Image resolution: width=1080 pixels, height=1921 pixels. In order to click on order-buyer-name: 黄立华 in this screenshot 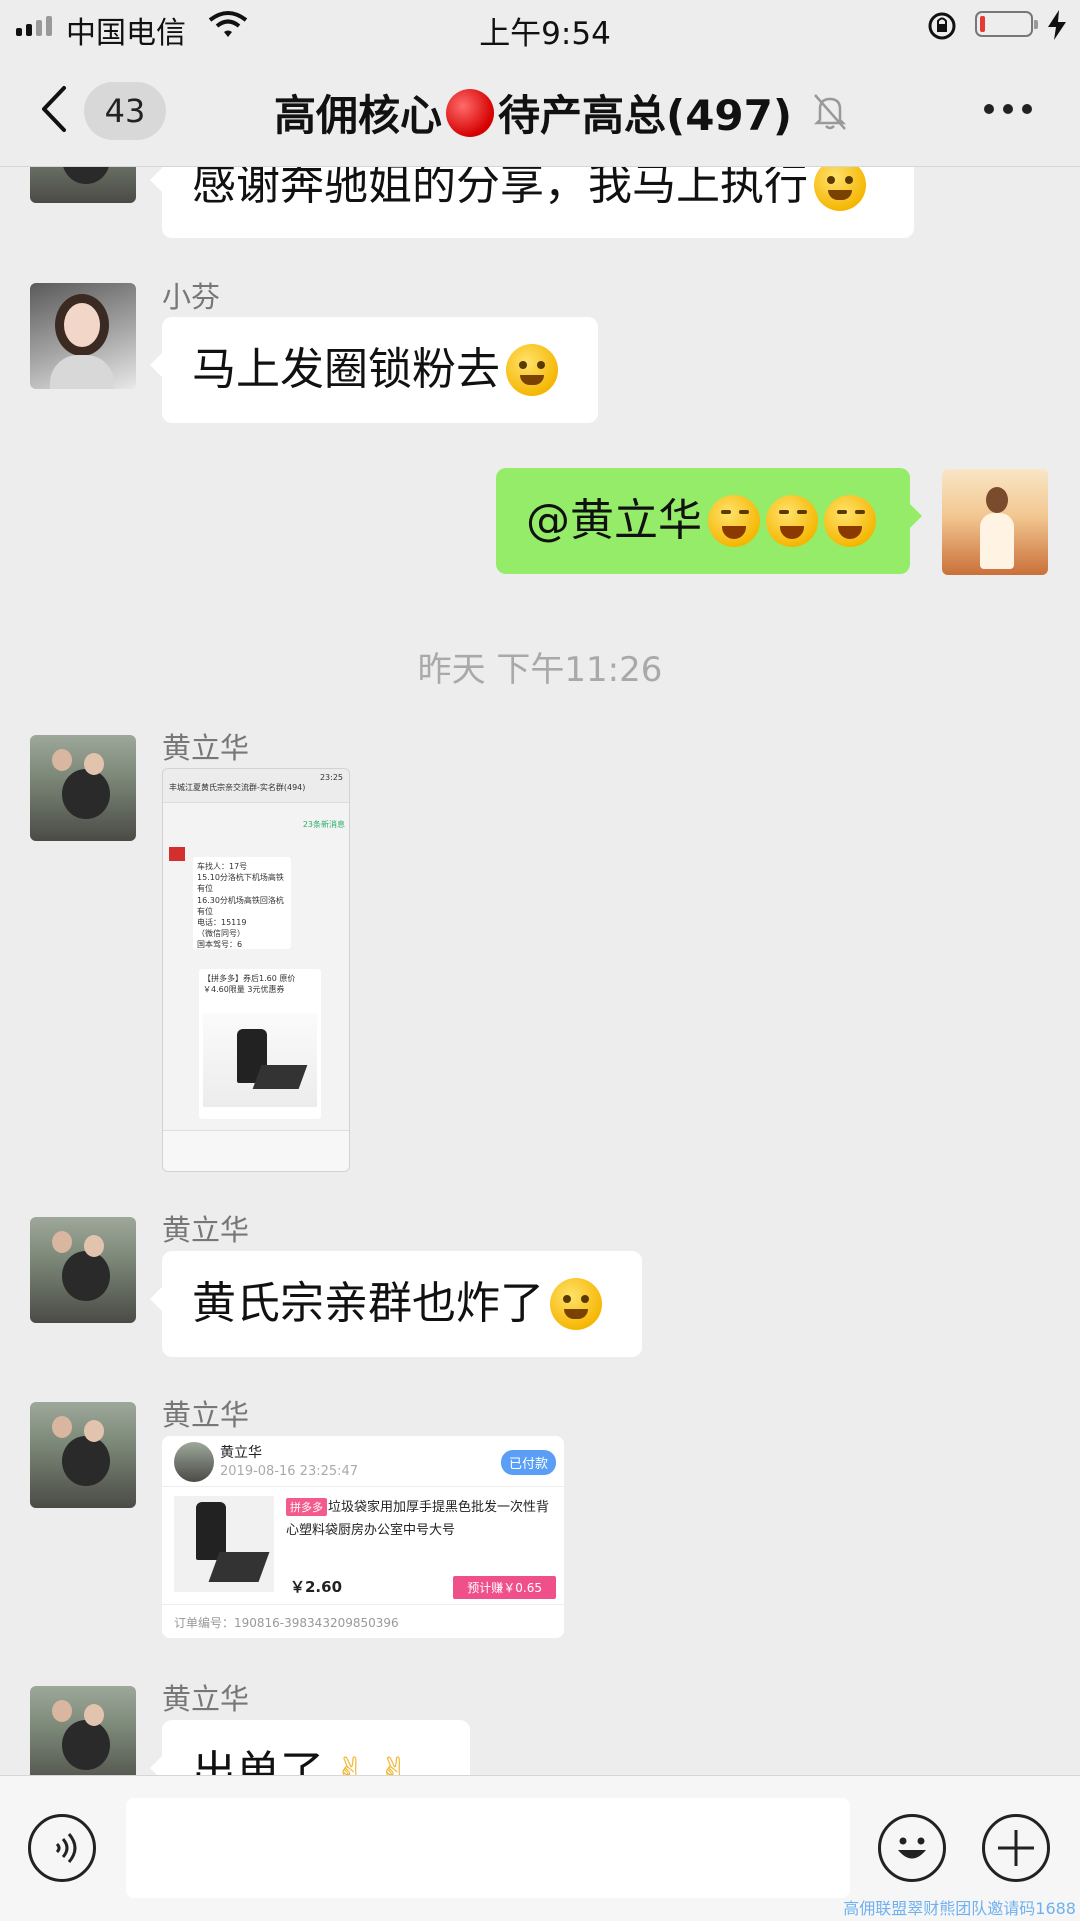, I will do `click(241, 1453)`.